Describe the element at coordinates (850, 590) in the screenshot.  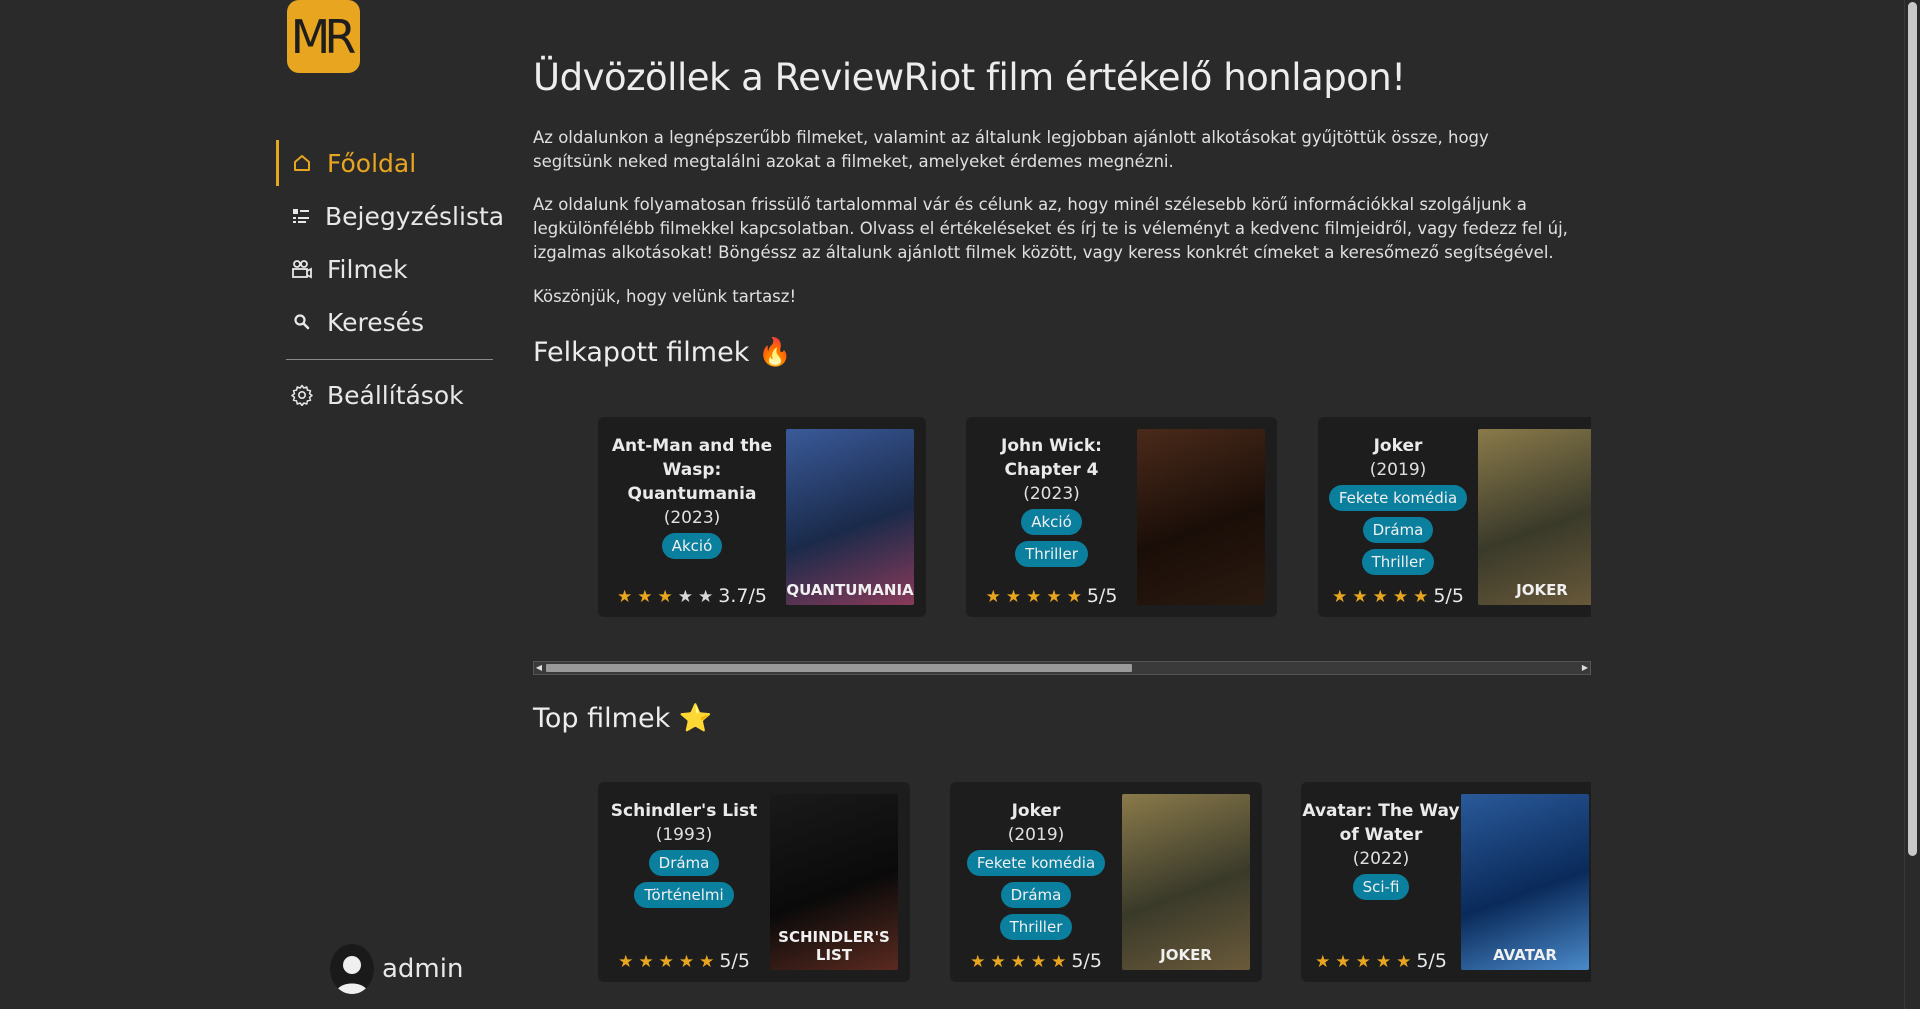
I see `poster-label: QUANTUMANIA` at that location.